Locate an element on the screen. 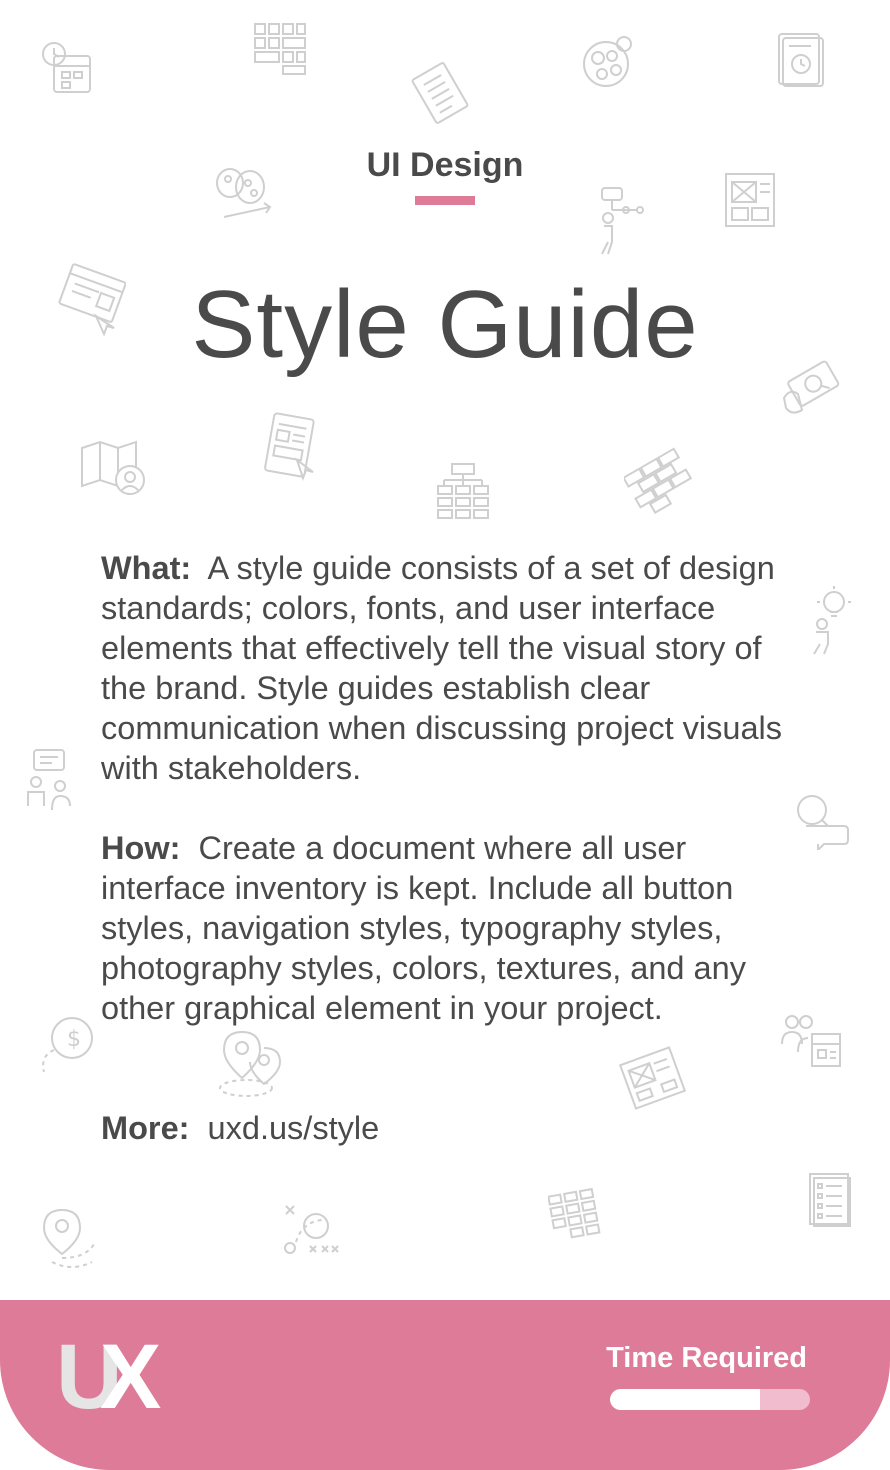 This screenshot has width=890, height=1470. idea-person-icon is located at coordinates (830, 621).